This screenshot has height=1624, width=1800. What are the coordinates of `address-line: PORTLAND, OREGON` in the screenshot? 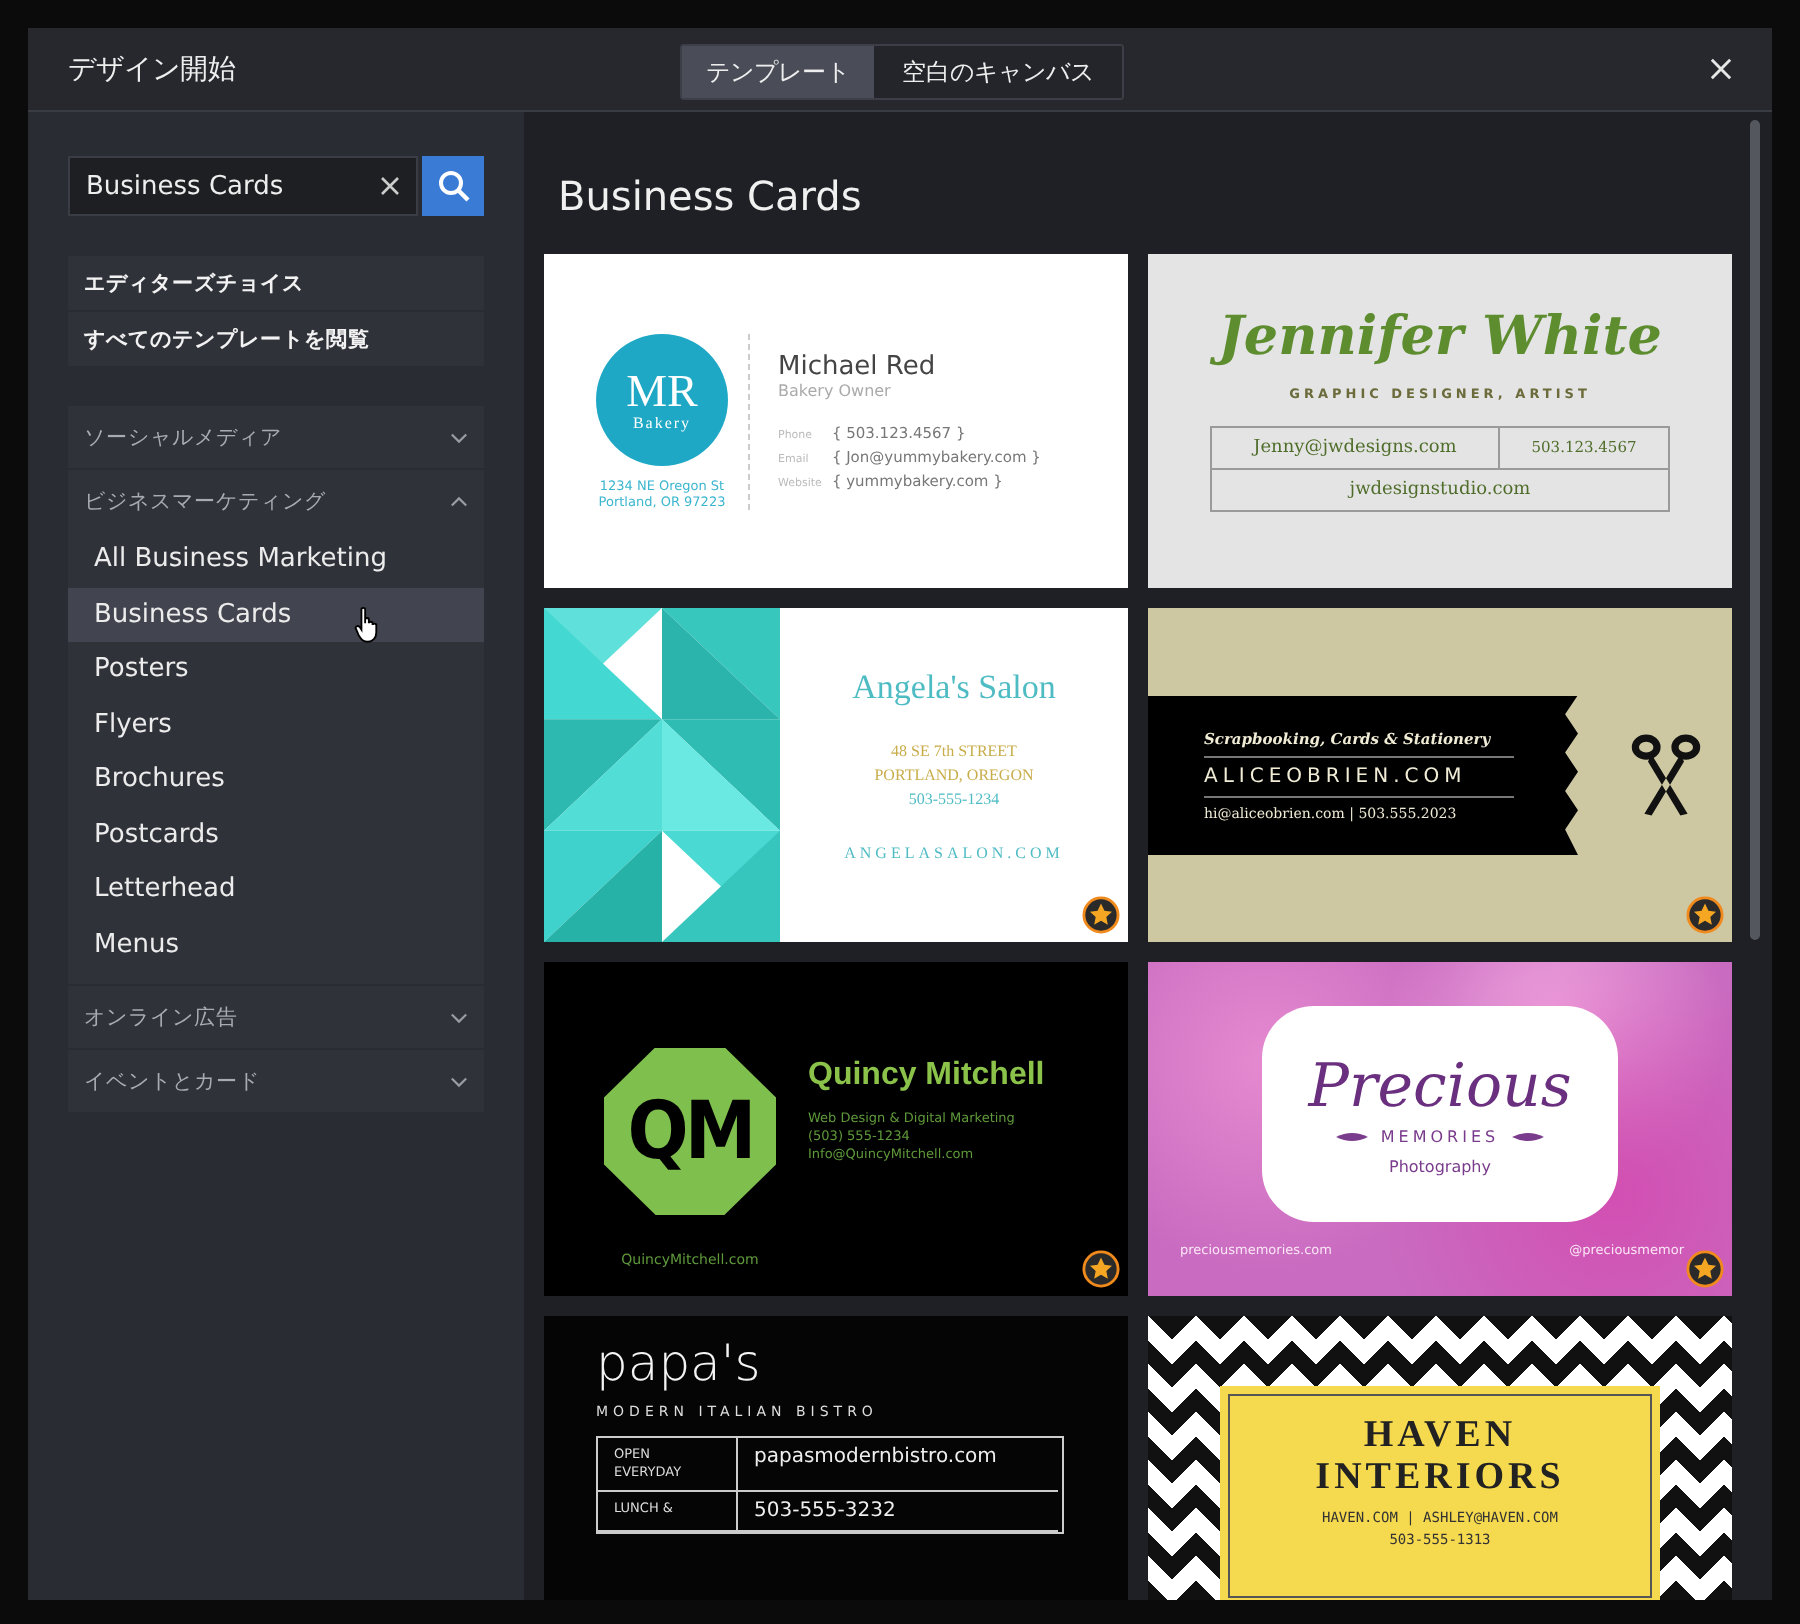 It's located at (954, 776).